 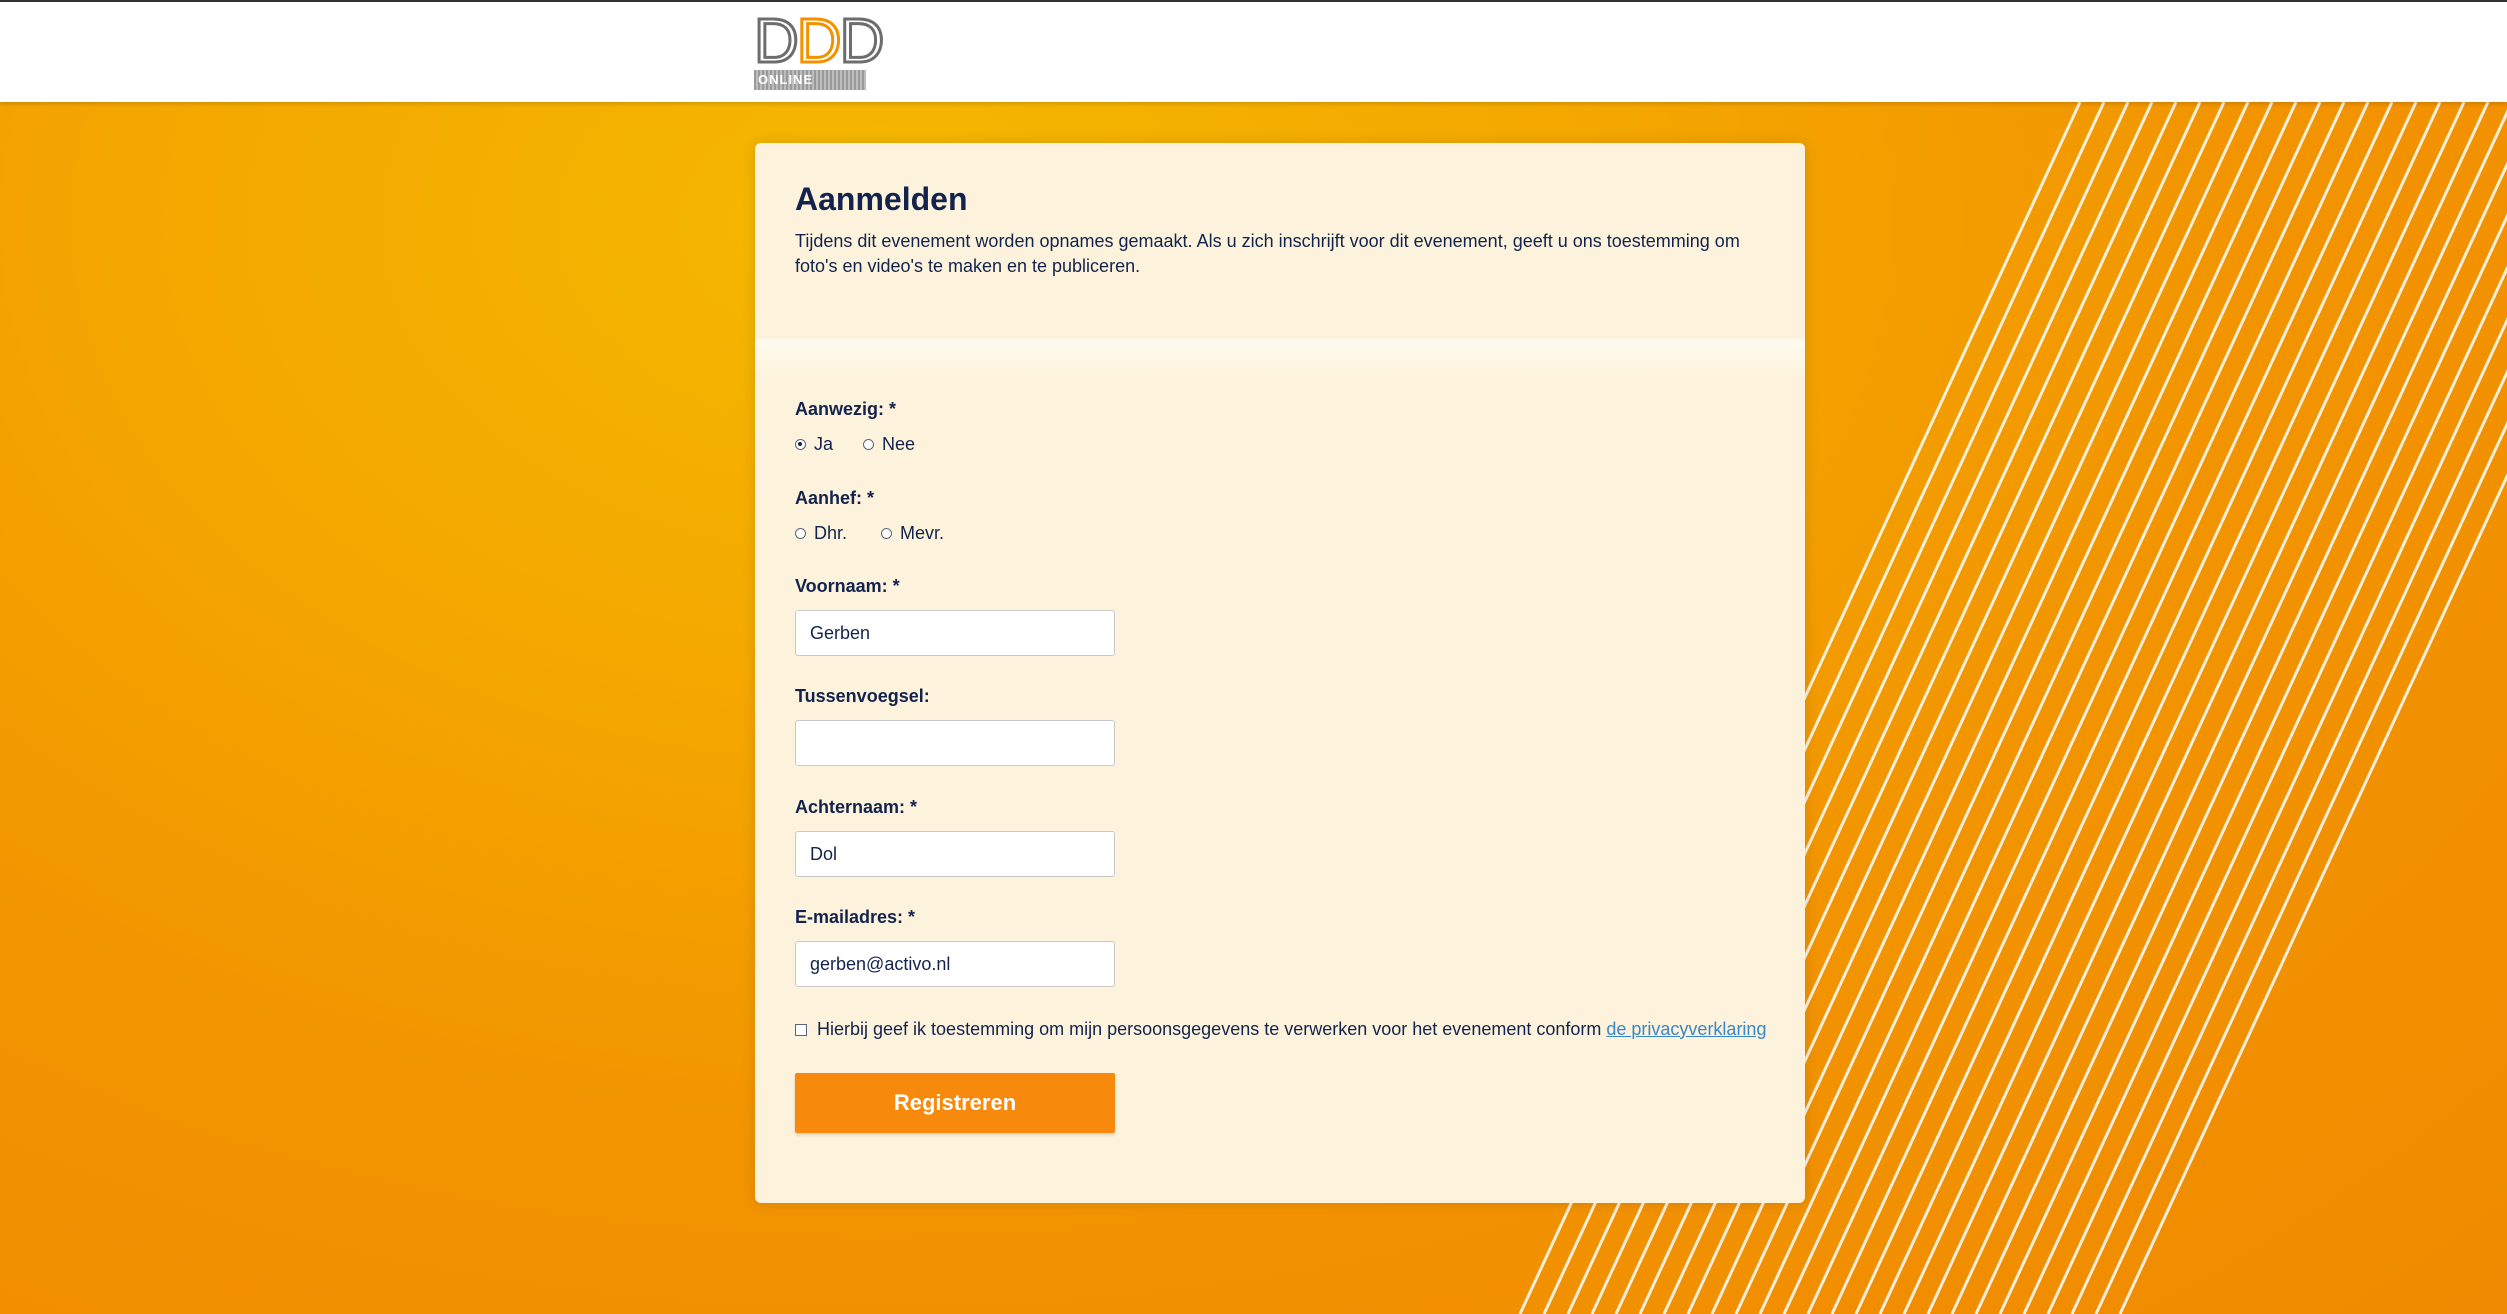 What do you see at coordinates (955, 1103) in the screenshot?
I see `register-button: Registreren` at bounding box center [955, 1103].